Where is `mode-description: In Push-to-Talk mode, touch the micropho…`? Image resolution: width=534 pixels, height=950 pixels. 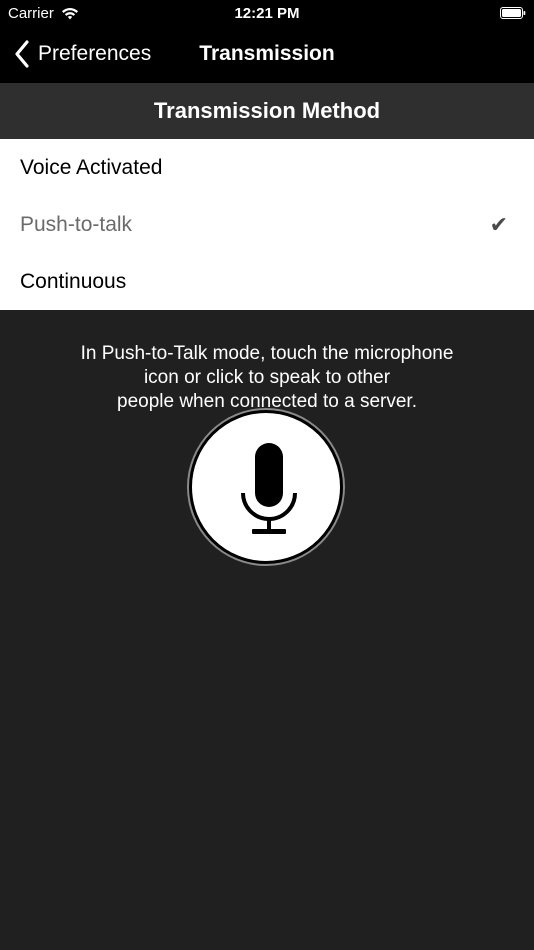 mode-description: In Push-to-Talk mode, touch the micropho… is located at coordinates (267, 377).